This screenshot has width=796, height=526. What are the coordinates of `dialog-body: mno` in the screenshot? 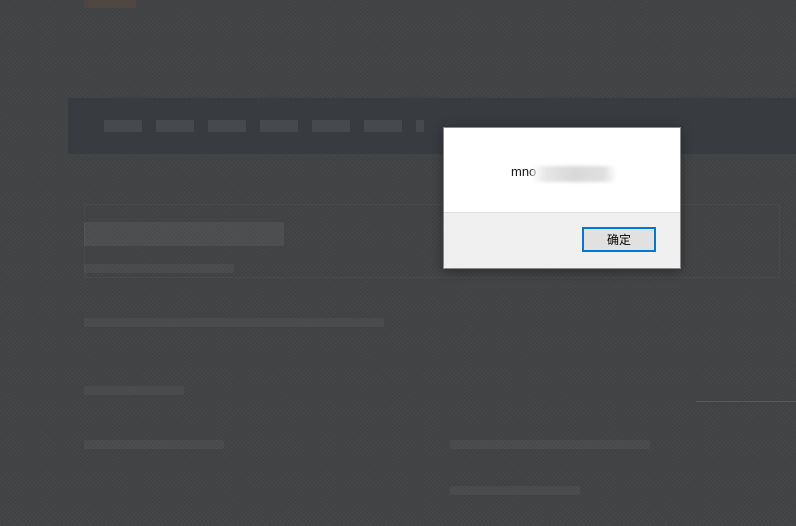 It's located at (562, 170).